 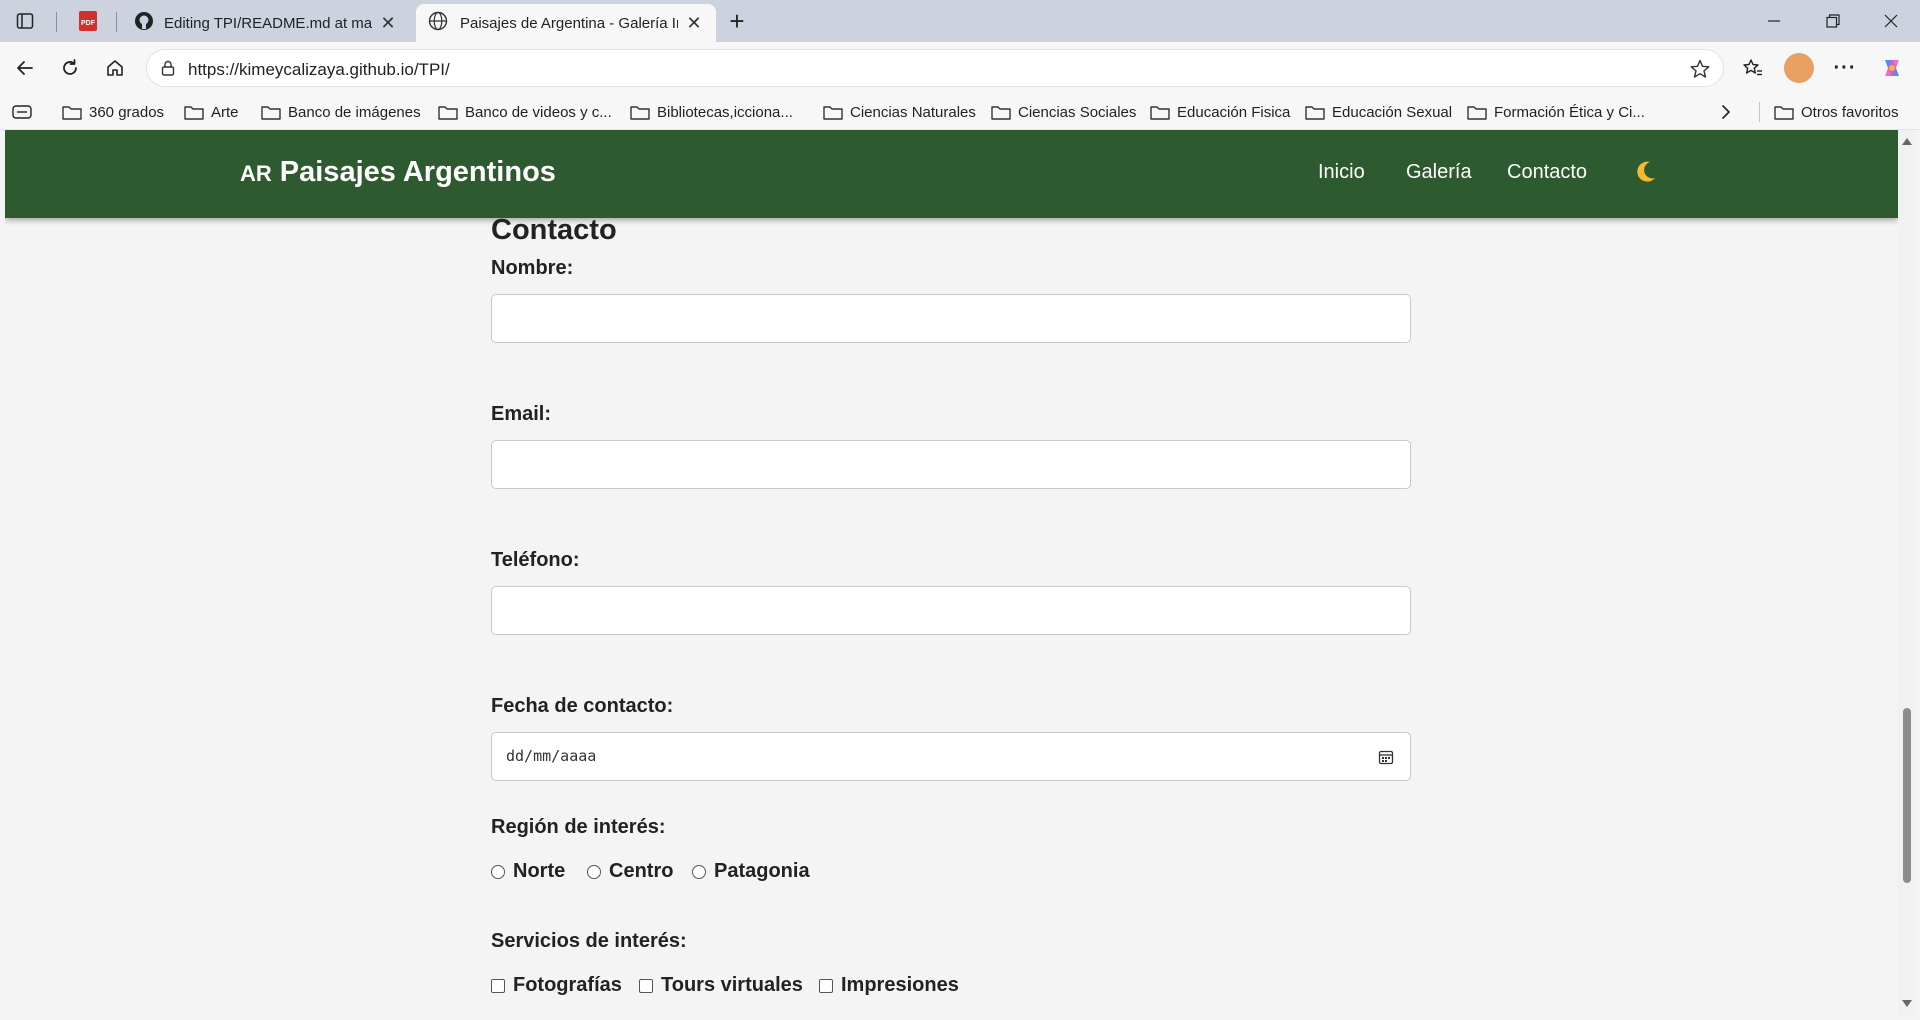 What do you see at coordinates (1077, 112) in the screenshot?
I see `bookmark-label: Ciencias Sociales` at bounding box center [1077, 112].